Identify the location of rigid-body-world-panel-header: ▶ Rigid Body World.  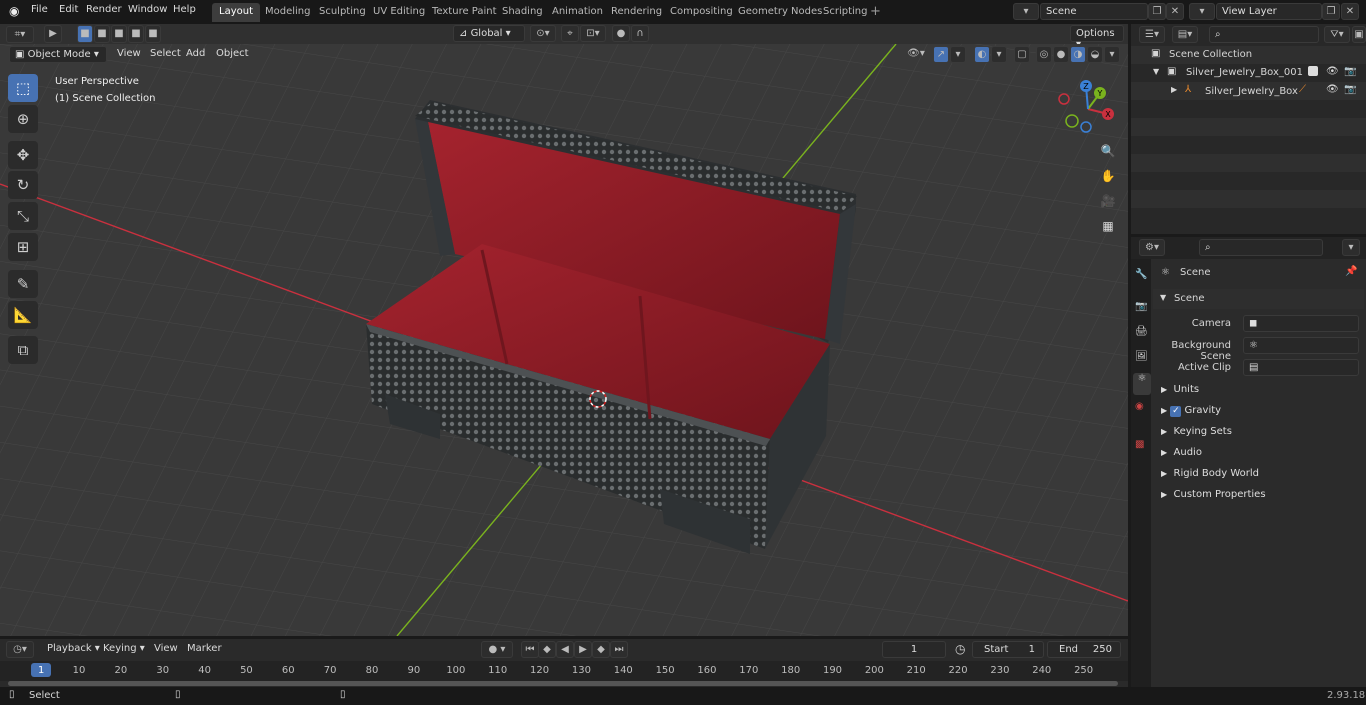
(1263, 478).